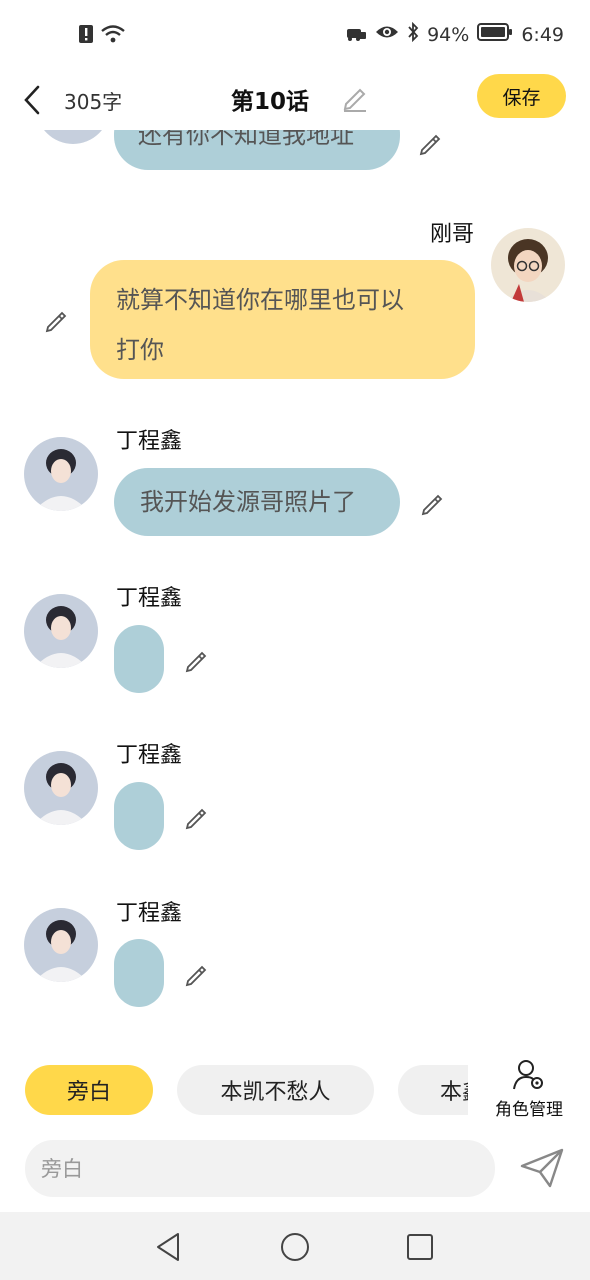 Image resolution: width=590 pixels, height=1280 pixels. What do you see at coordinates (257, 502) in the screenshot?
I see `message-bubble: 我开始发源哥照片了` at bounding box center [257, 502].